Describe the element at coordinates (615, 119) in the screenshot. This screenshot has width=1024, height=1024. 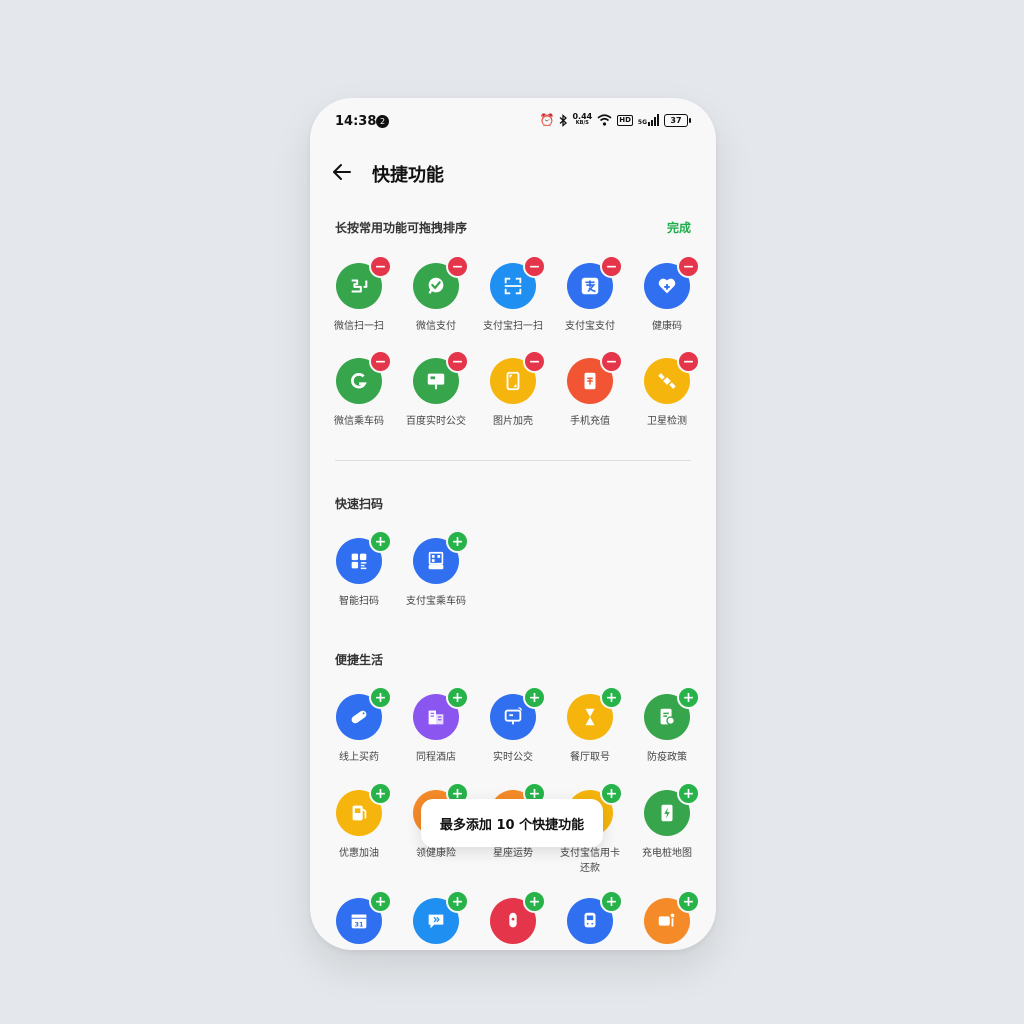
I see `status-icons: ⏰ 0.44 KB/S HD 5G 37` at that location.